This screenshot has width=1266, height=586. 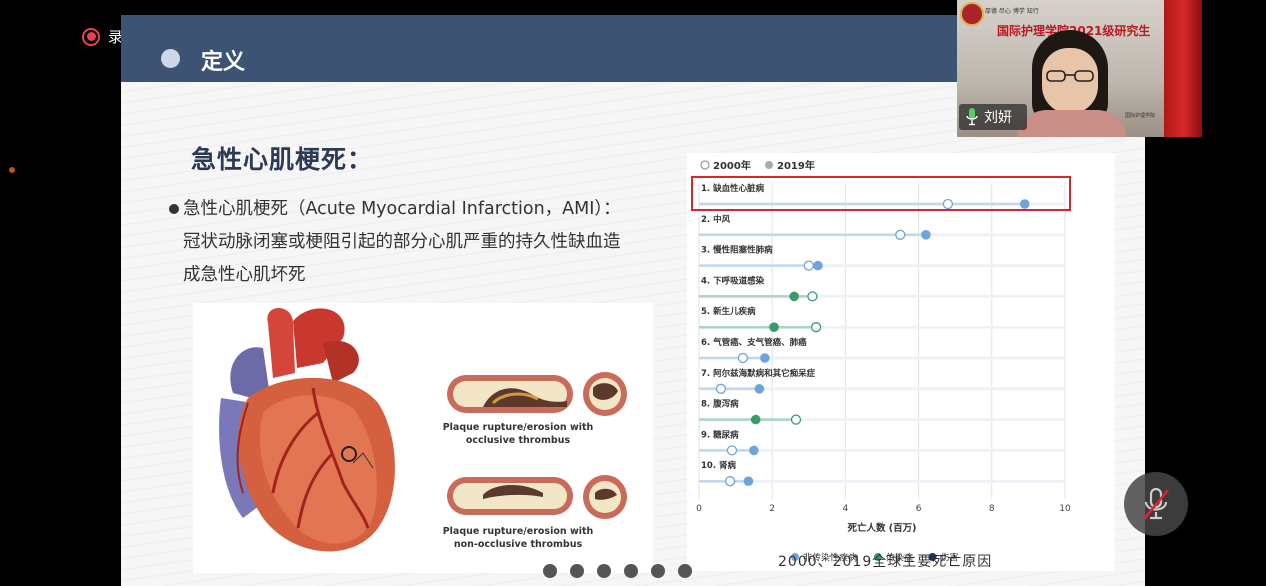 What do you see at coordinates (282, 159) in the screenshot?
I see `main-heading: 急性心肌梗死：` at bounding box center [282, 159].